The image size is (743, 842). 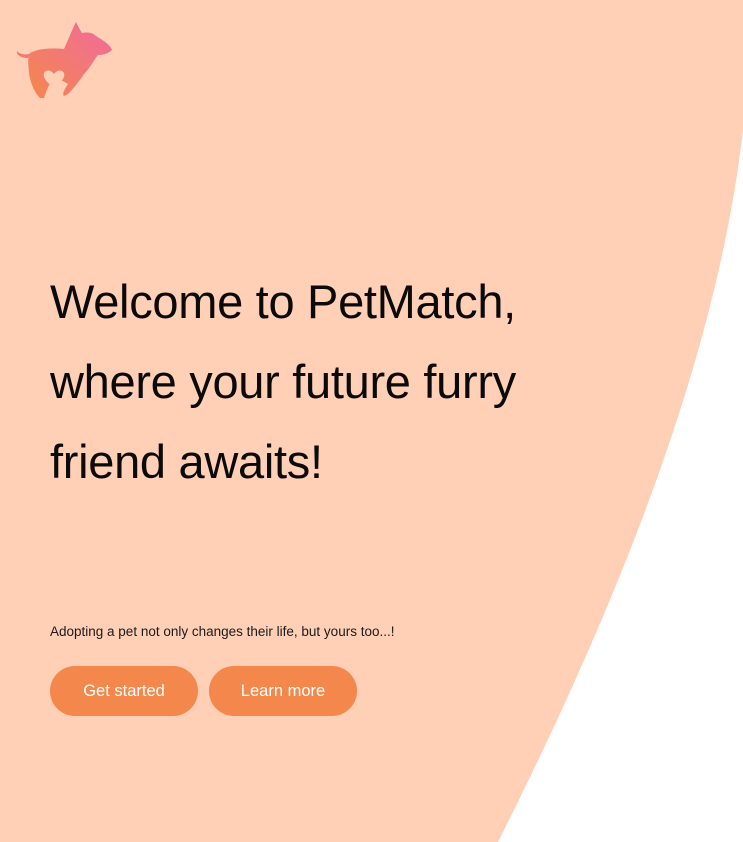 I want to click on learn-more-button: Learn more, so click(x=283, y=691).